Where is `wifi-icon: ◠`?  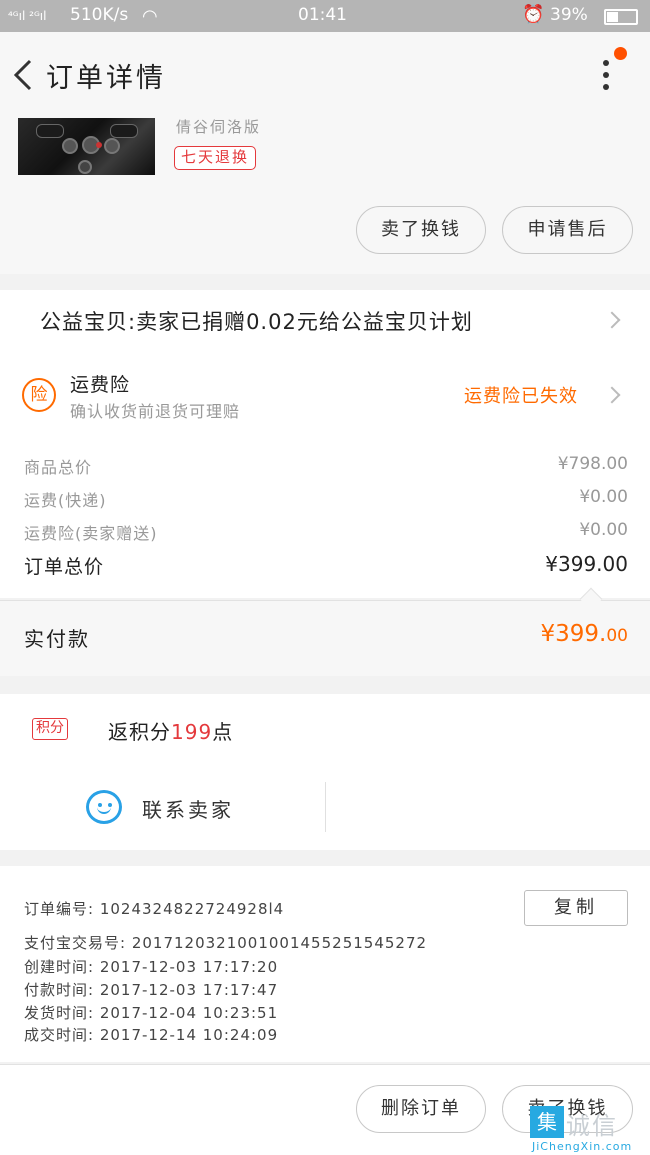
wifi-icon: ◠ is located at coordinates (150, 16).